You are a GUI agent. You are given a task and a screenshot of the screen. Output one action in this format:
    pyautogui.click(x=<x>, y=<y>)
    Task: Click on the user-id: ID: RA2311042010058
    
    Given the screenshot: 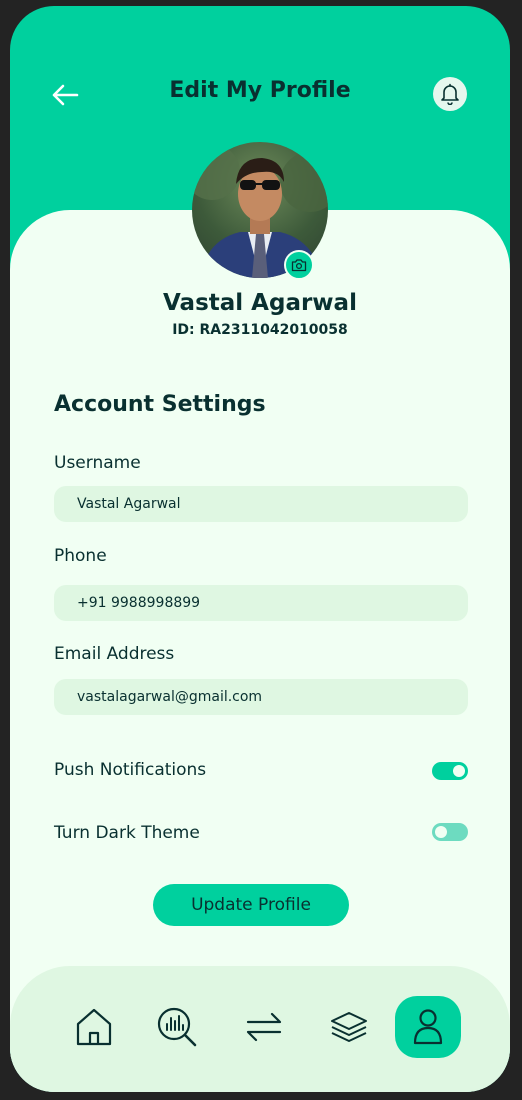 What is the action you would take?
    pyautogui.click(x=260, y=330)
    